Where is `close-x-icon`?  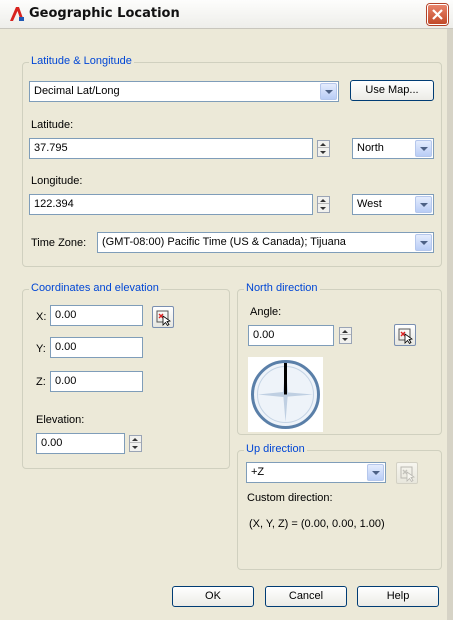 close-x-icon is located at coordinates (437, 14).